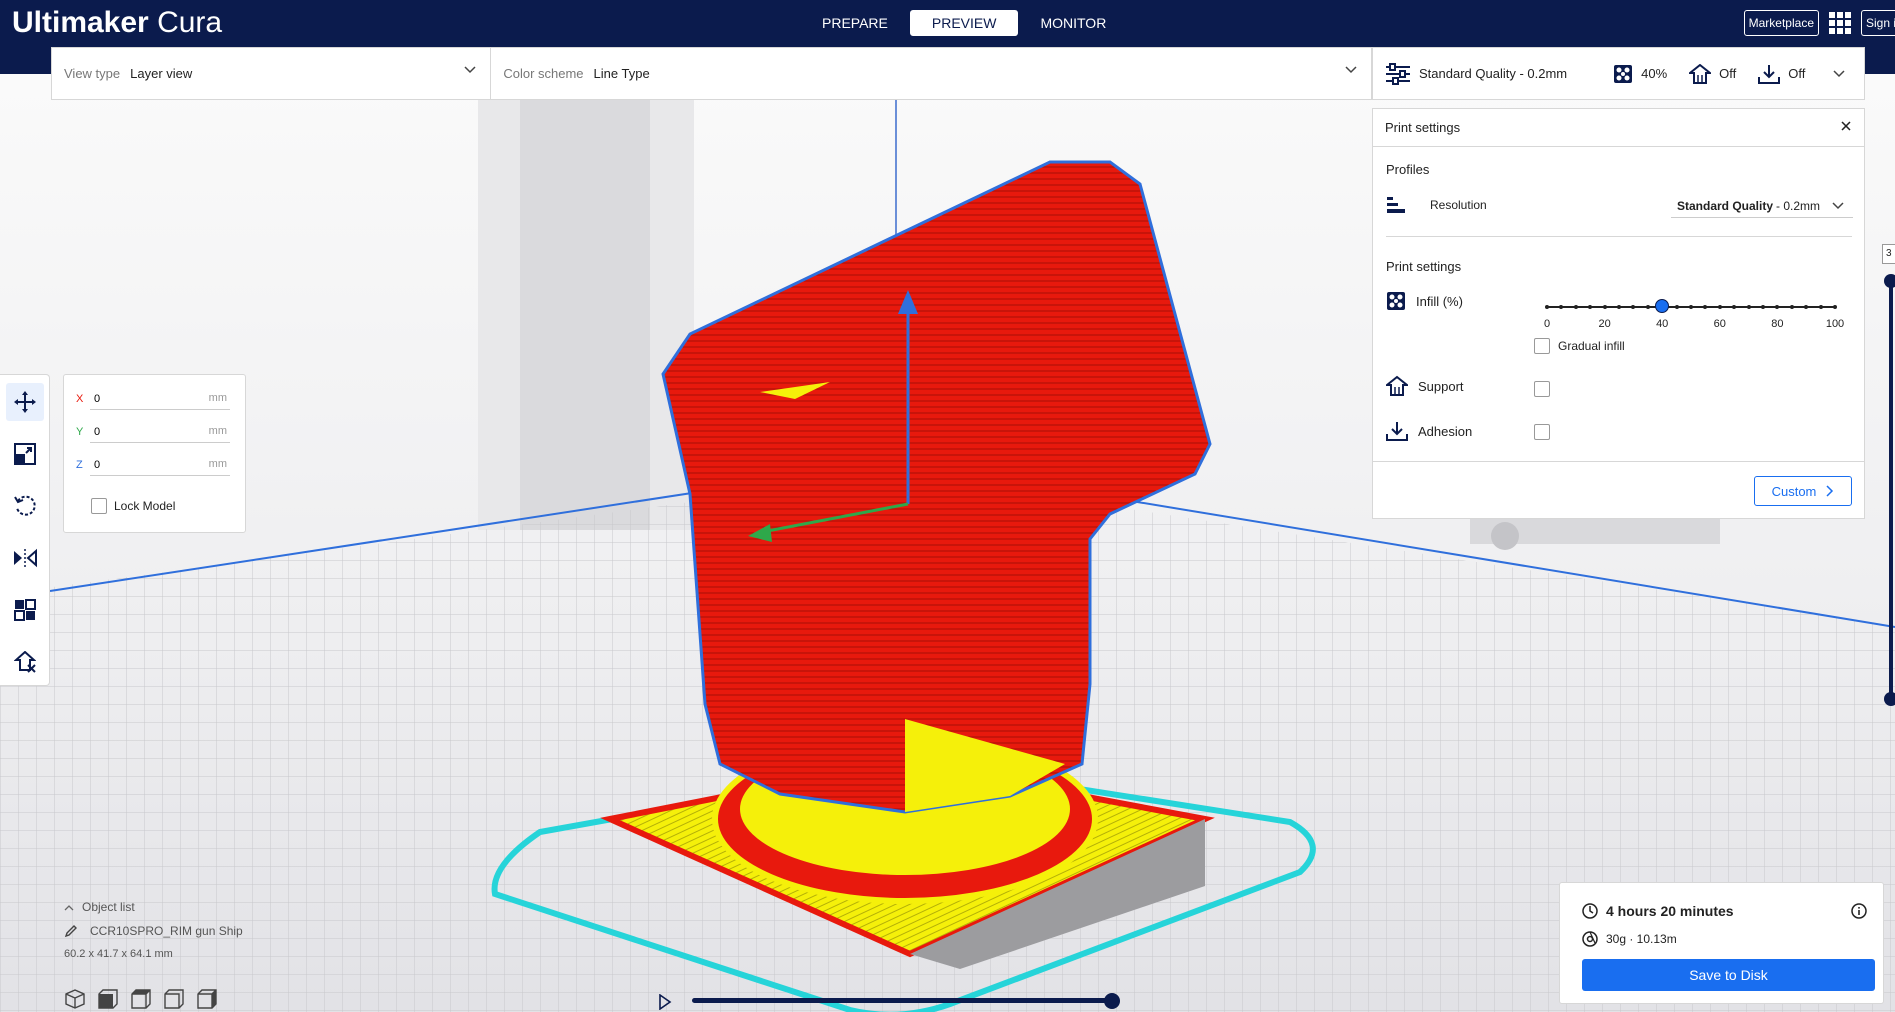 The height and width of the screenshot is (1012, 1895). I want to click on app-logo: Ultimaker Cura, so click(117, 22).